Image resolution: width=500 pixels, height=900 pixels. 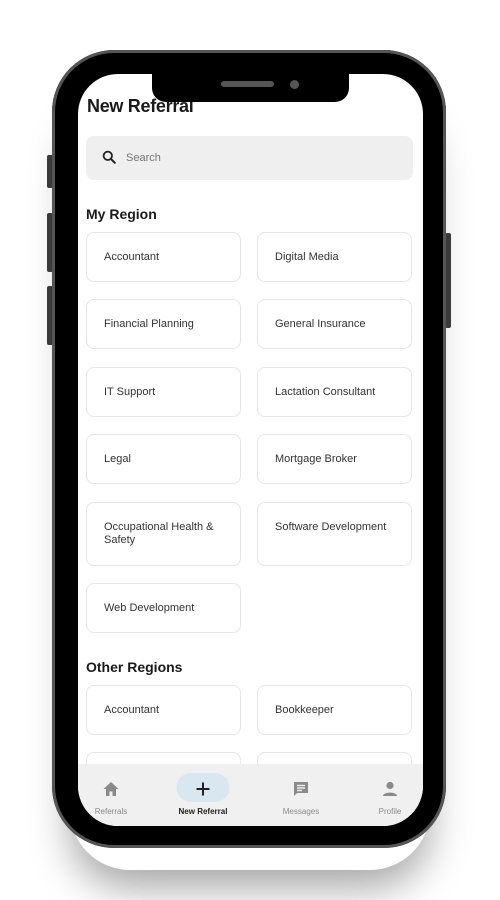 What do you see at coordinates (163, 392) in the screenshot?
I see `category-card: IT Support` at bounding box center [163, 392].